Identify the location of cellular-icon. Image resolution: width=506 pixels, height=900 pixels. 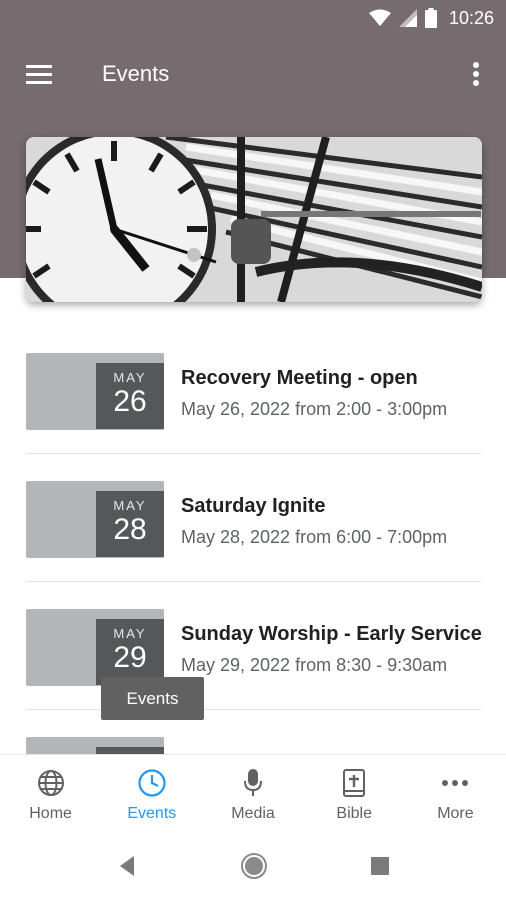
(407, 18).